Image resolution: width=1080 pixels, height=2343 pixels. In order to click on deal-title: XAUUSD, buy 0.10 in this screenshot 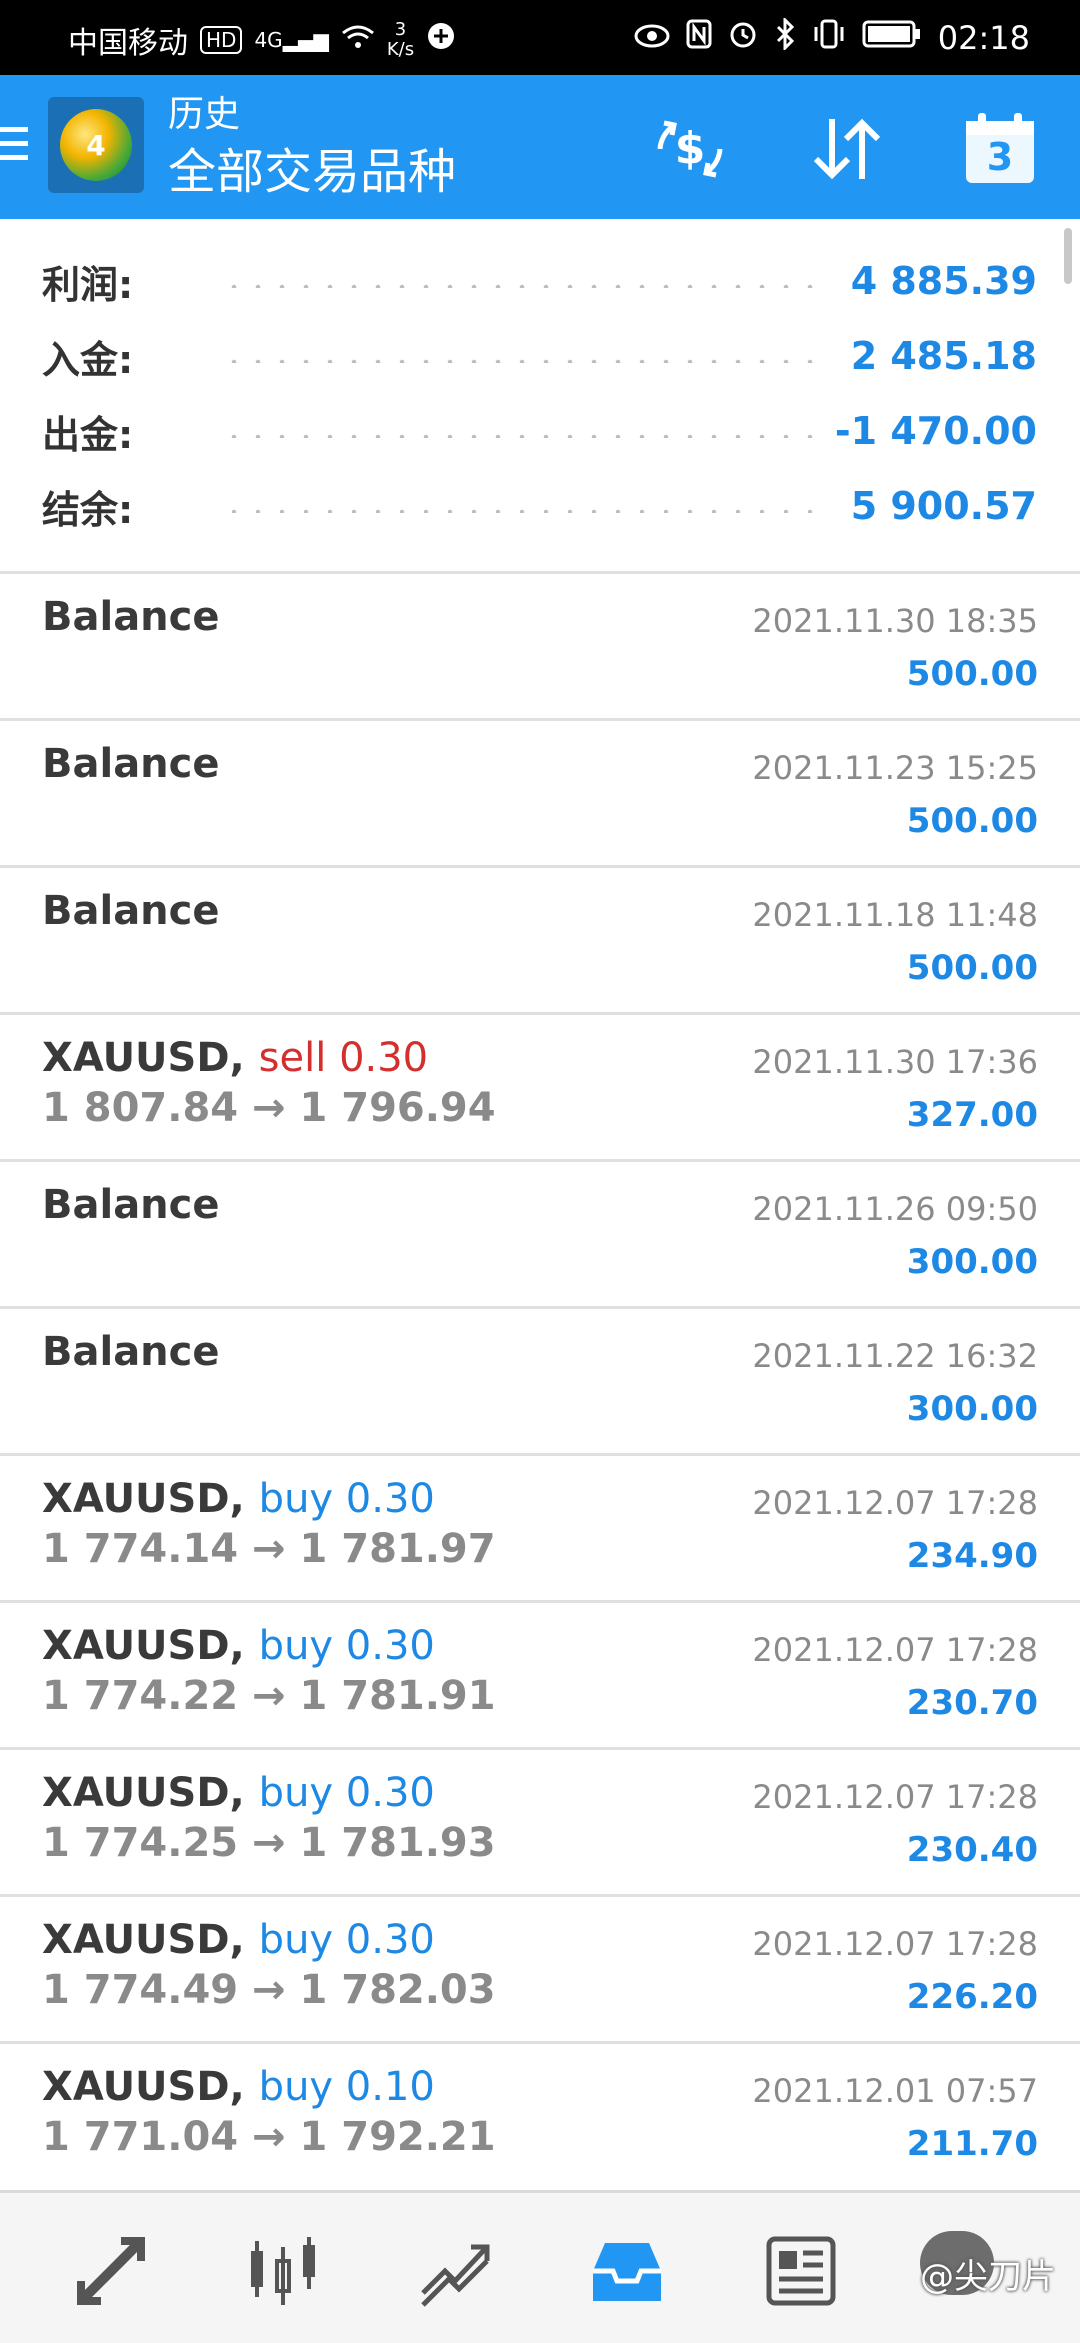, I will do `click(238, 2087)`.